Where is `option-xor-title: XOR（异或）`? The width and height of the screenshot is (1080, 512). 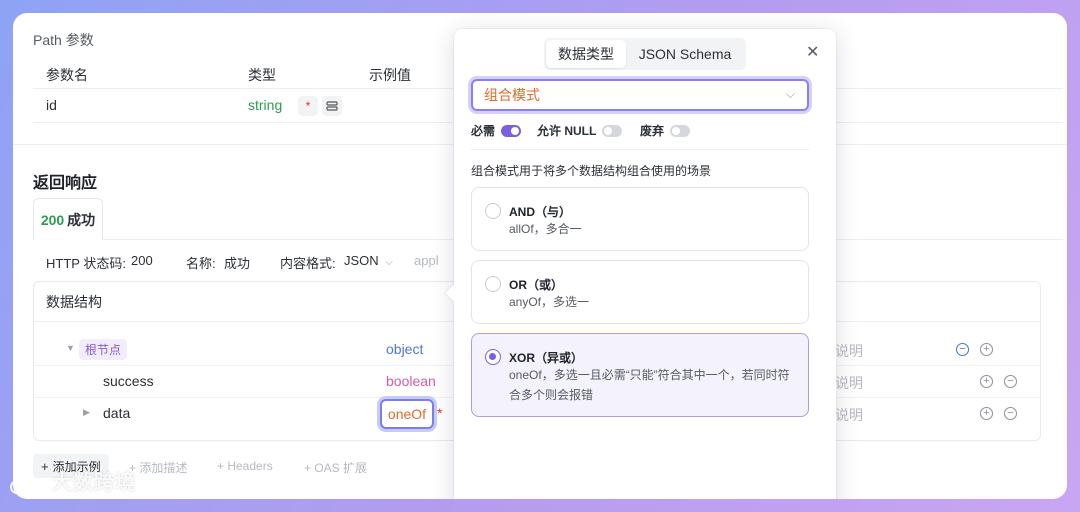
option-xor-title: XOR（异或） is located at coordinates (546, 358).